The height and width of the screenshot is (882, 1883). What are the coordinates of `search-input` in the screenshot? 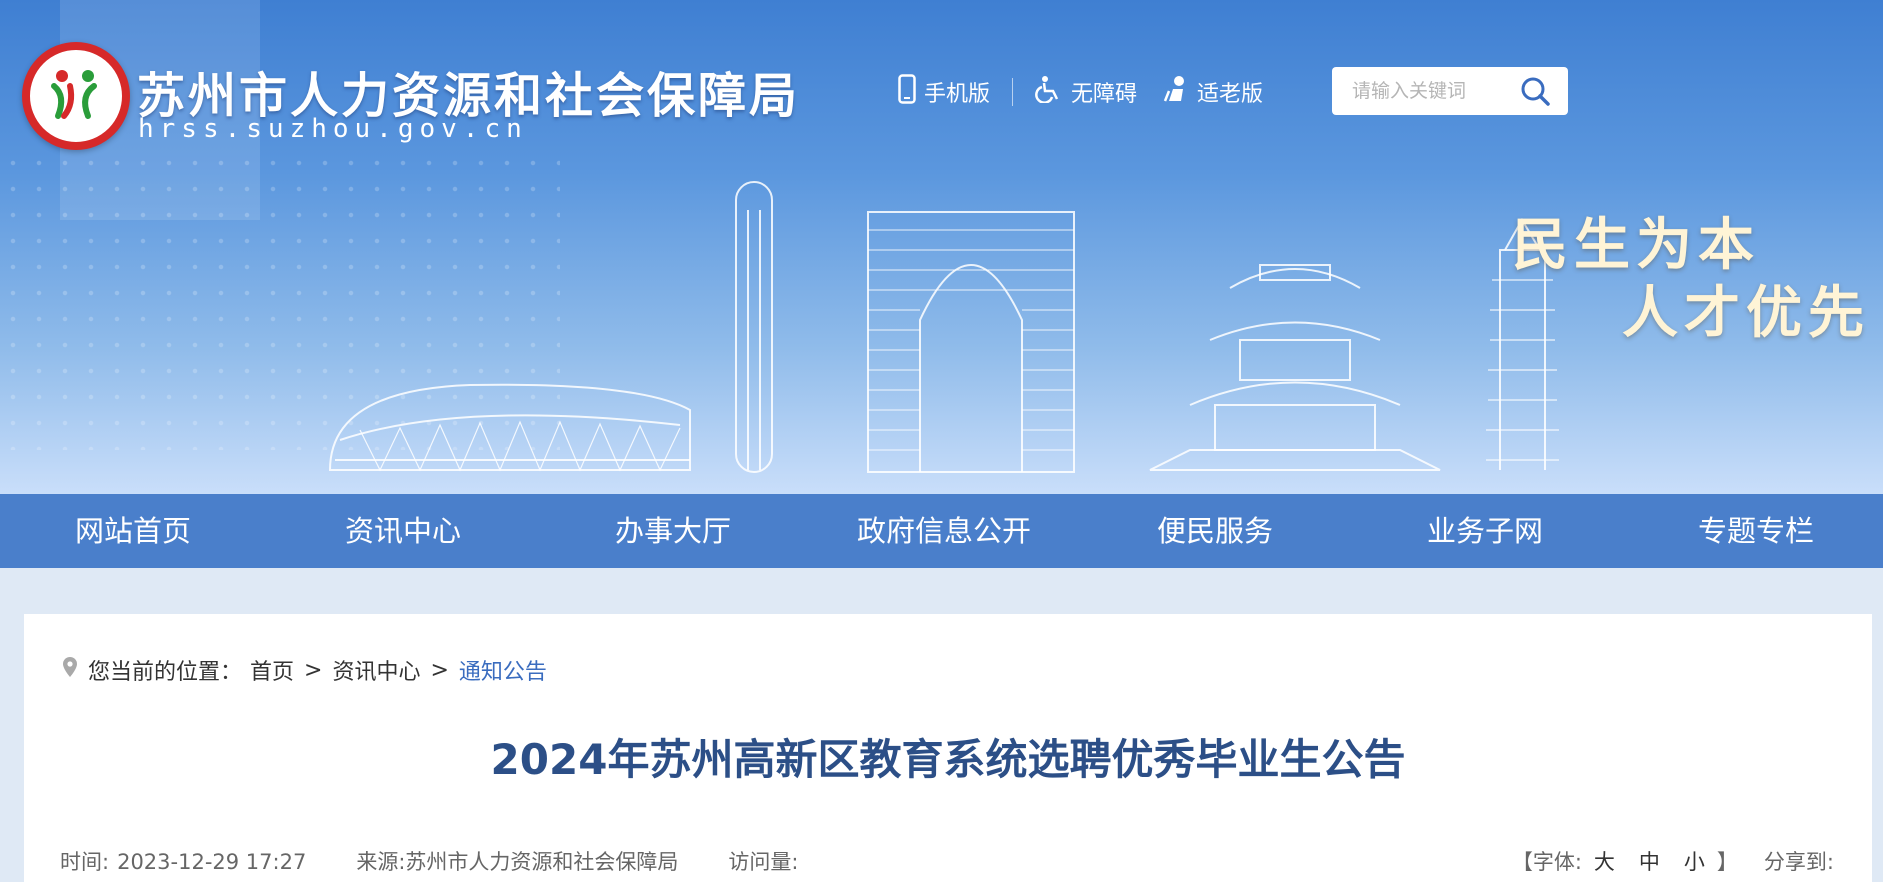 It's located at (1419, 91).